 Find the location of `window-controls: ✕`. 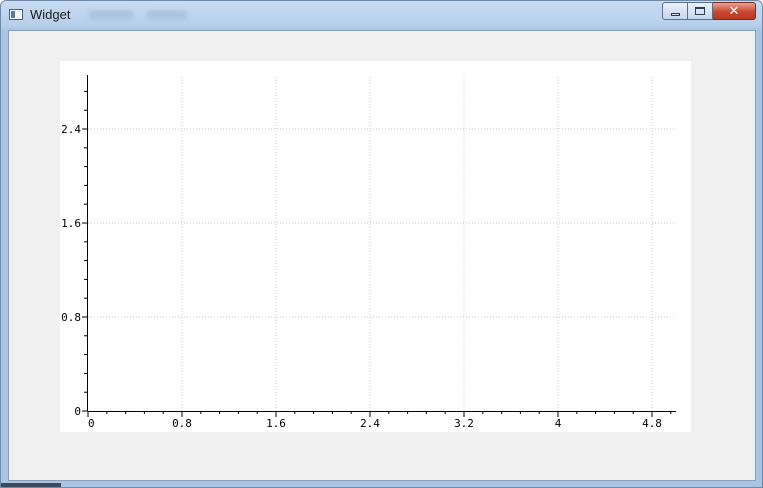

window-controls: ✕ is located at coordinates (709, 11).